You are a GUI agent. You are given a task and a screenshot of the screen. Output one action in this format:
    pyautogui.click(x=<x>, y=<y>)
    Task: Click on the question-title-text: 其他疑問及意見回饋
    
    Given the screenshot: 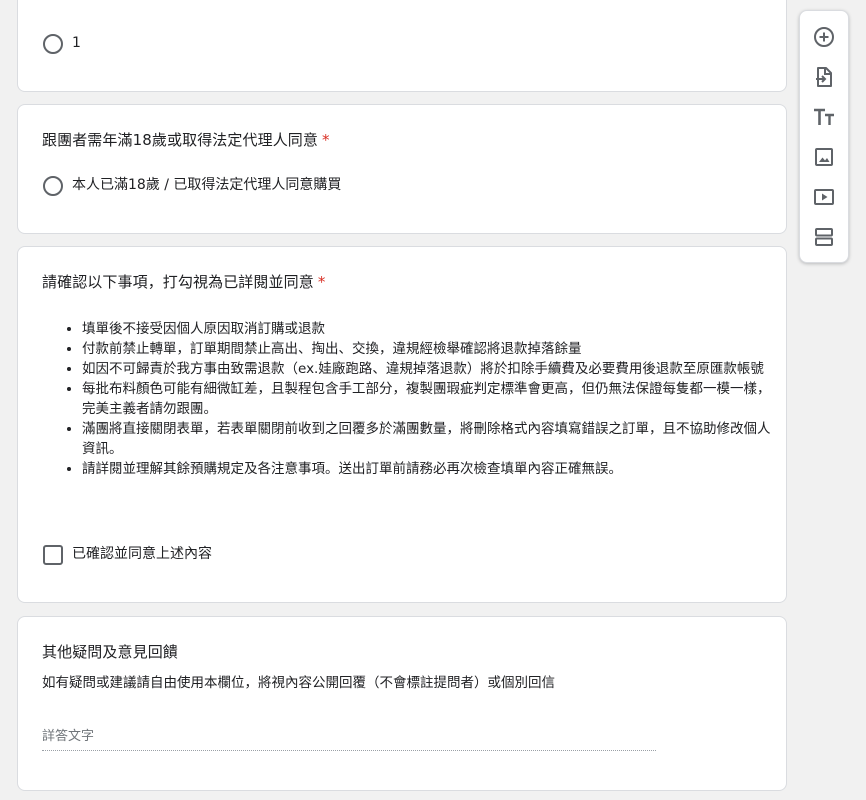 What is the action you would take?
    pyautogui.click(x=110, y=652)
    